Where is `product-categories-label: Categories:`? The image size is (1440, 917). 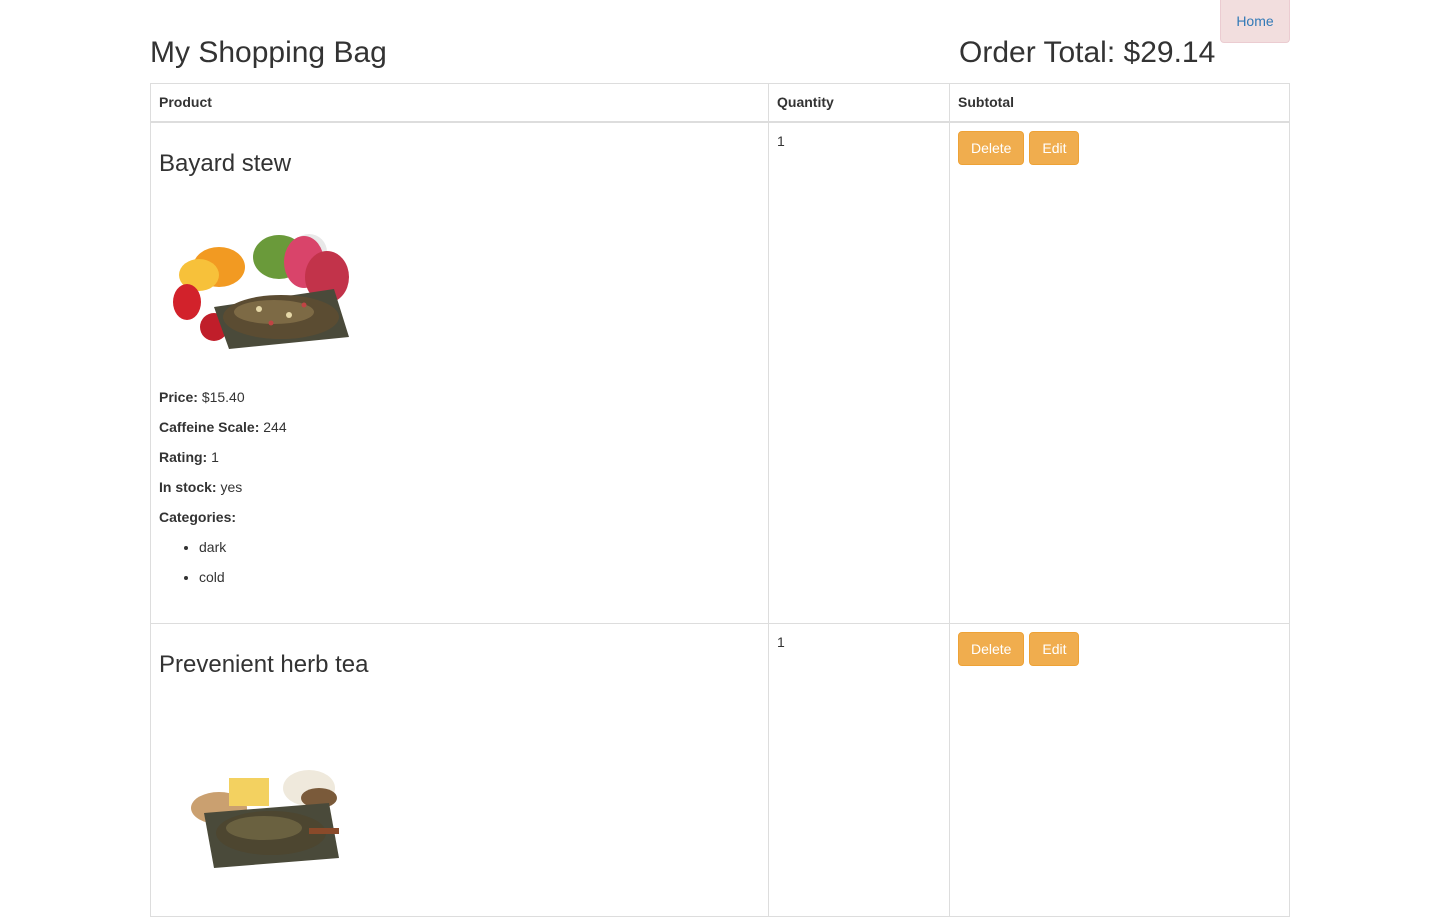
product-categories-label: Categories: is located at coordinates (198, 516).